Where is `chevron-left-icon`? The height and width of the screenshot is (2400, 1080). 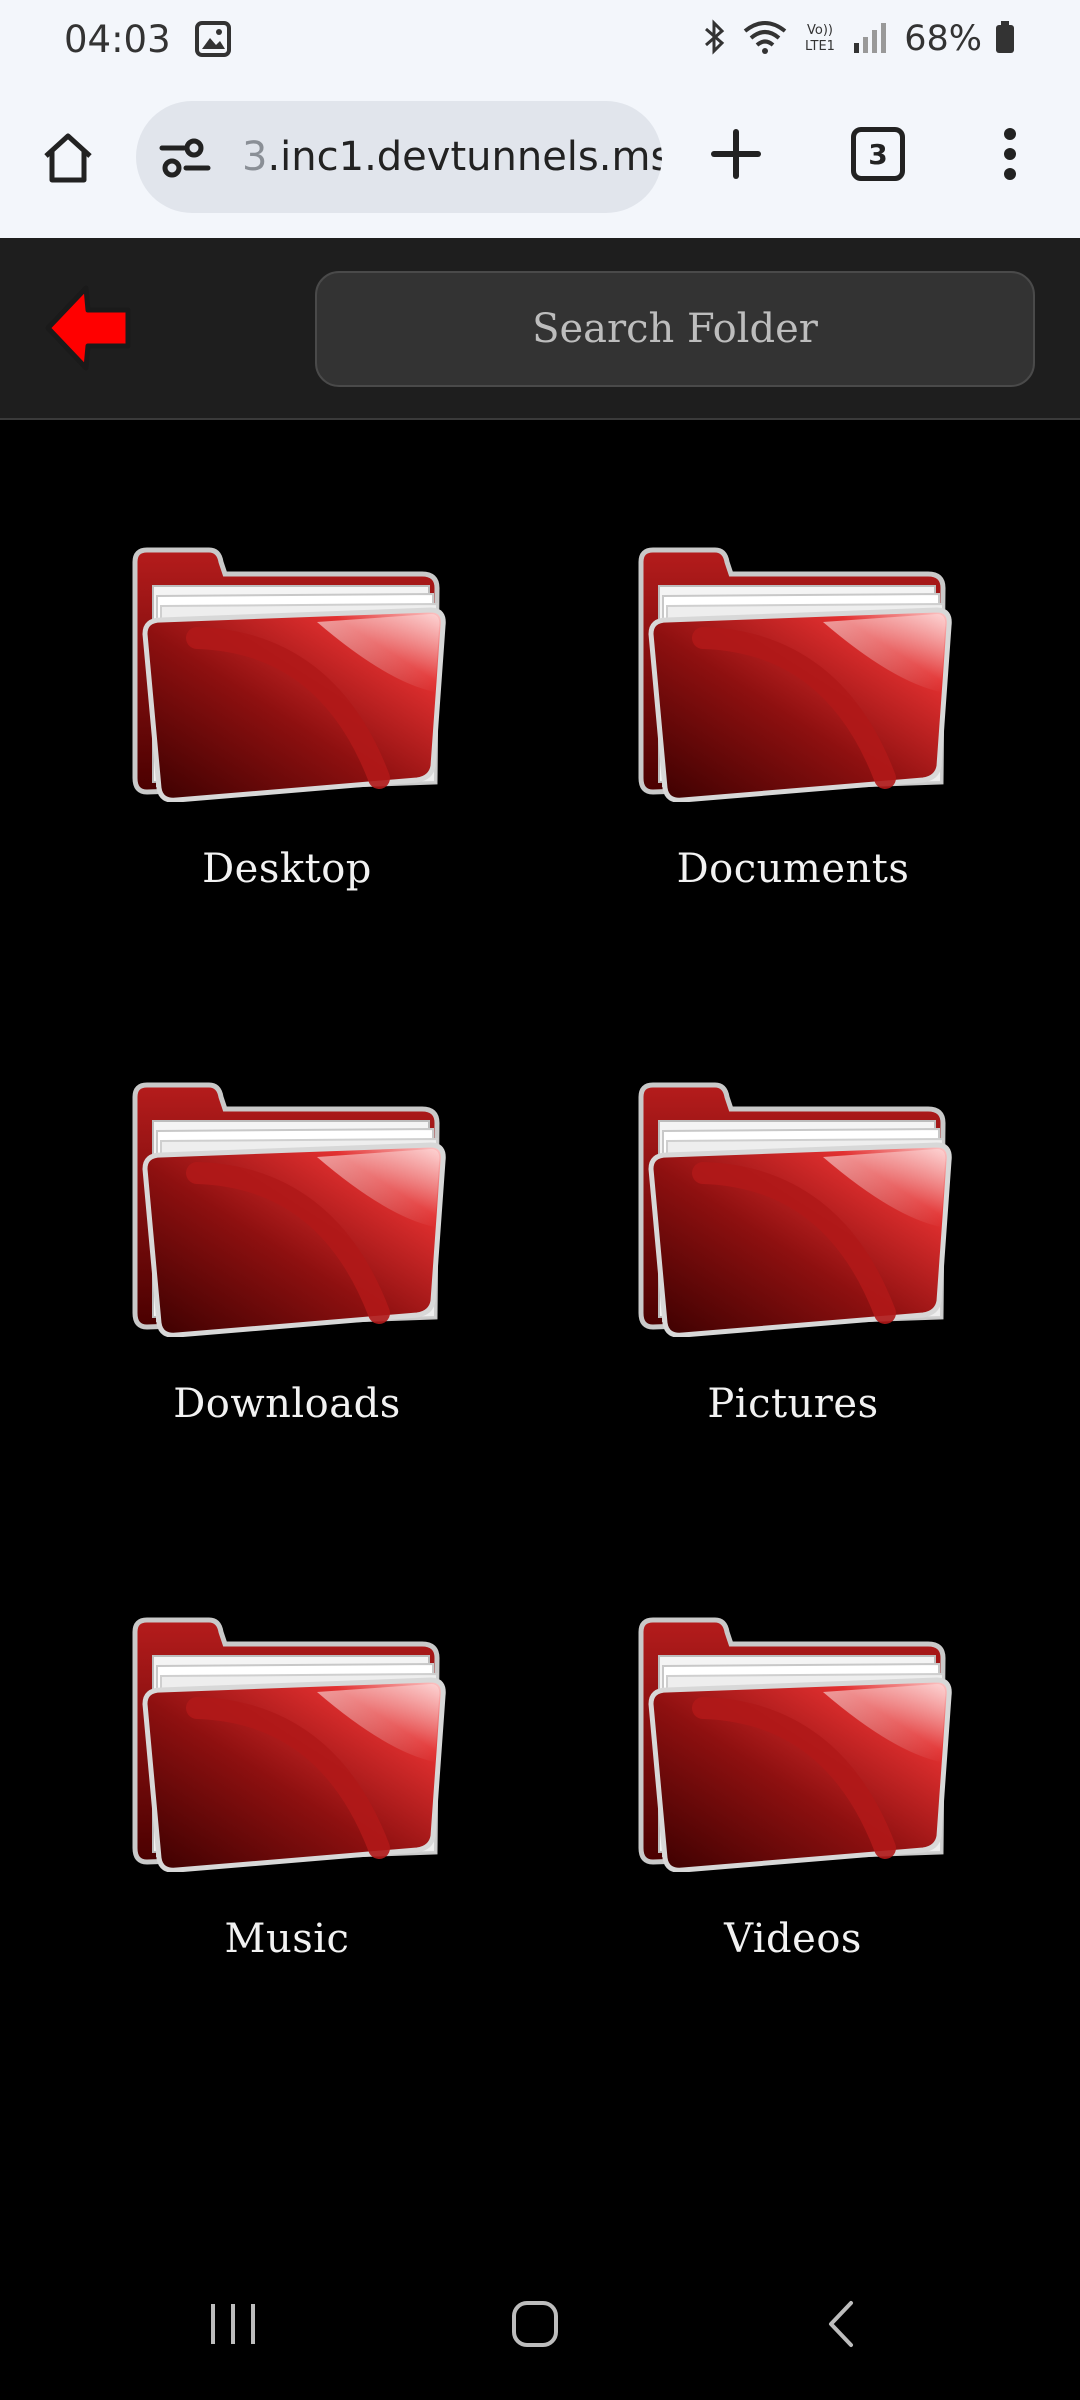 chevron-left-icon is located at coordinates (841, 2324).